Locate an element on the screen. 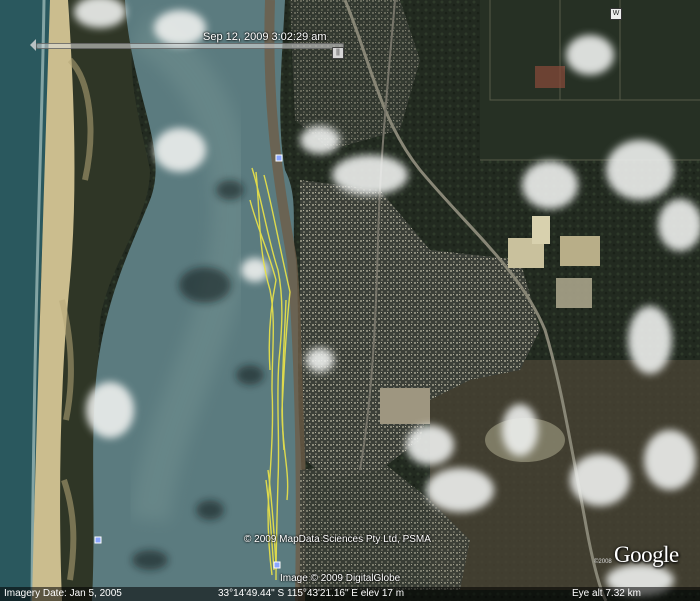 The height and width of the screenshot is (601, 700). image-copyright: Image © 2009 DigitalGlobe is located at coordinates (340, 578).